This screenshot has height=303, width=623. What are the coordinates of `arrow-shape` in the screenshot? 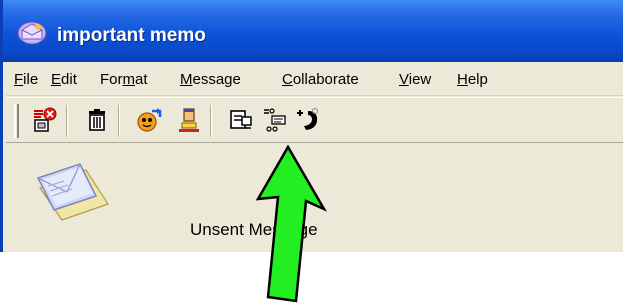 It's located at (291, 224).